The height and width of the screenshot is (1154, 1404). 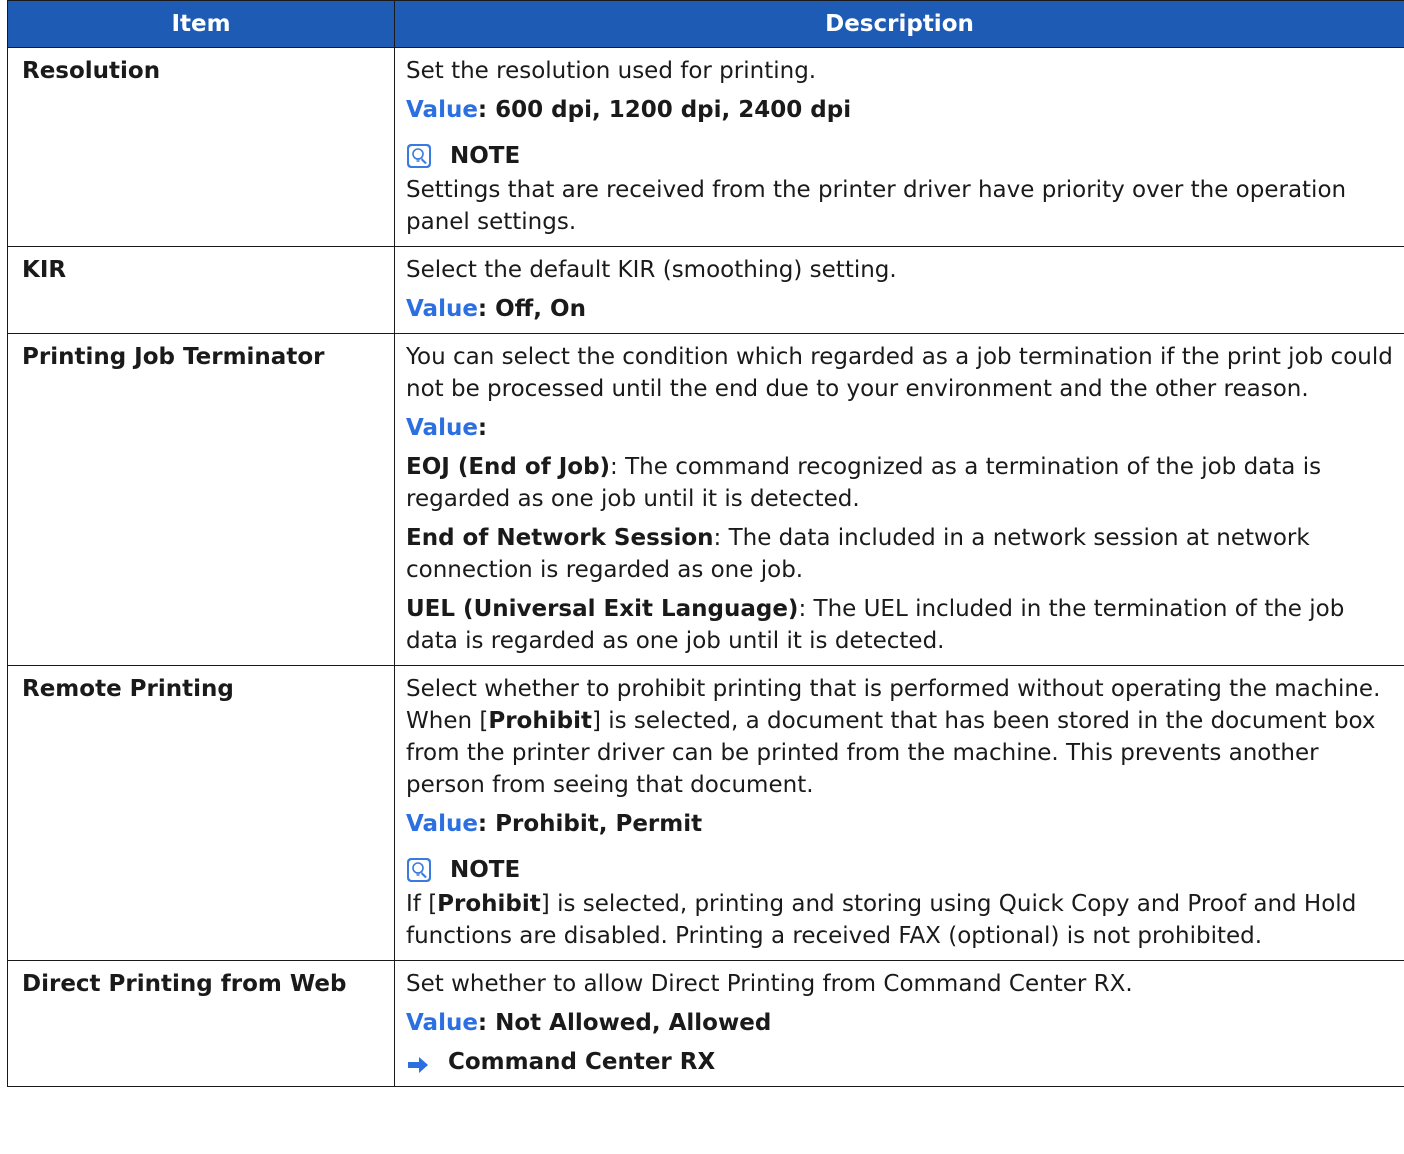 What do you see at coordinates (902, 824) in the screenshot?
I see `value-line: Value: Prohibit, Permit` at bounding box center [902, 824].